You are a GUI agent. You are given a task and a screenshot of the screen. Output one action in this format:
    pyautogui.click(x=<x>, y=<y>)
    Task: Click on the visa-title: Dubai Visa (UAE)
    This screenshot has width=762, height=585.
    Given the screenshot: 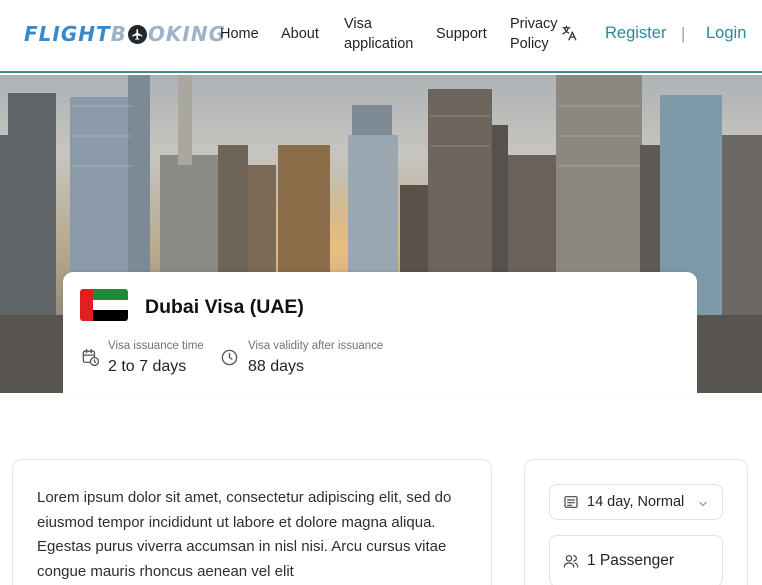 What is the action you would take?
    pyautogui.click(x=224, y=307)
    